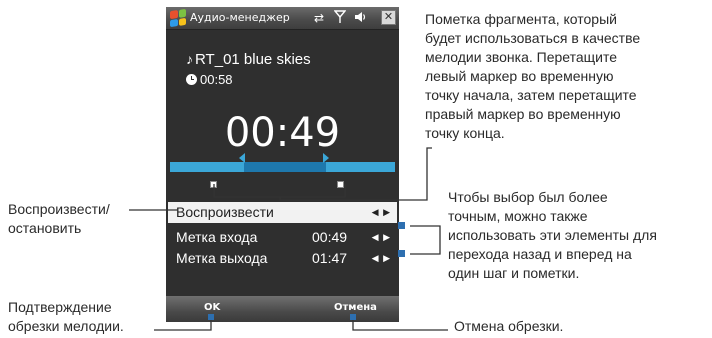 The image size is (712, 338). What do you see at coordinates (360, 19) in the screenshot?
I see `speaker-icon` at bounding box center [360, 19].